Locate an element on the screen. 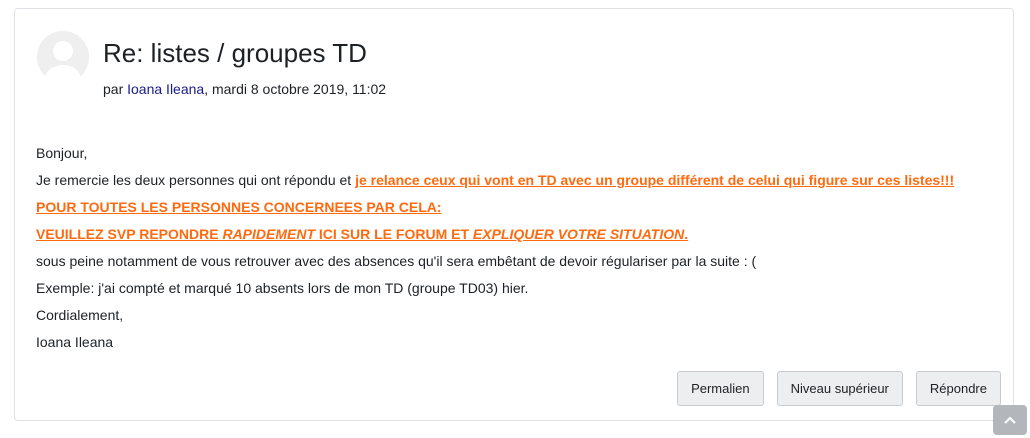 The height and width of the screenshot is (438, 1030). permalink-button: Permalien is located at coordinates (720, 388).